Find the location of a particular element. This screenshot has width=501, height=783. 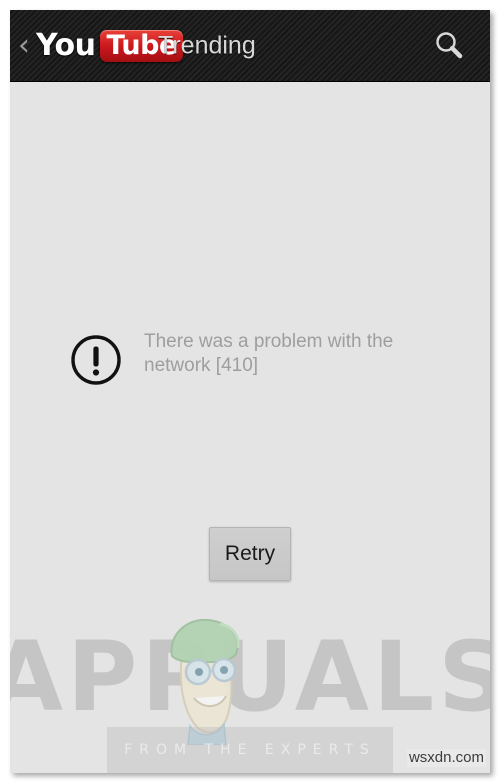

retry-button-label: Retry is located at coordinates (250, 553).